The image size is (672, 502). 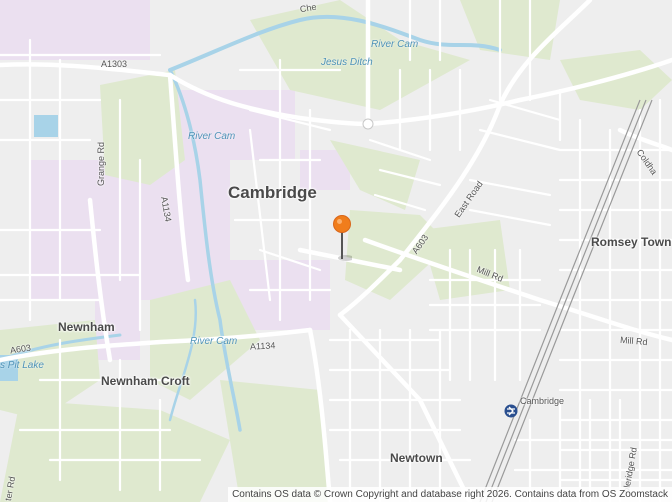 I want to click on rail-station-icon, so click(x=511, y=411).